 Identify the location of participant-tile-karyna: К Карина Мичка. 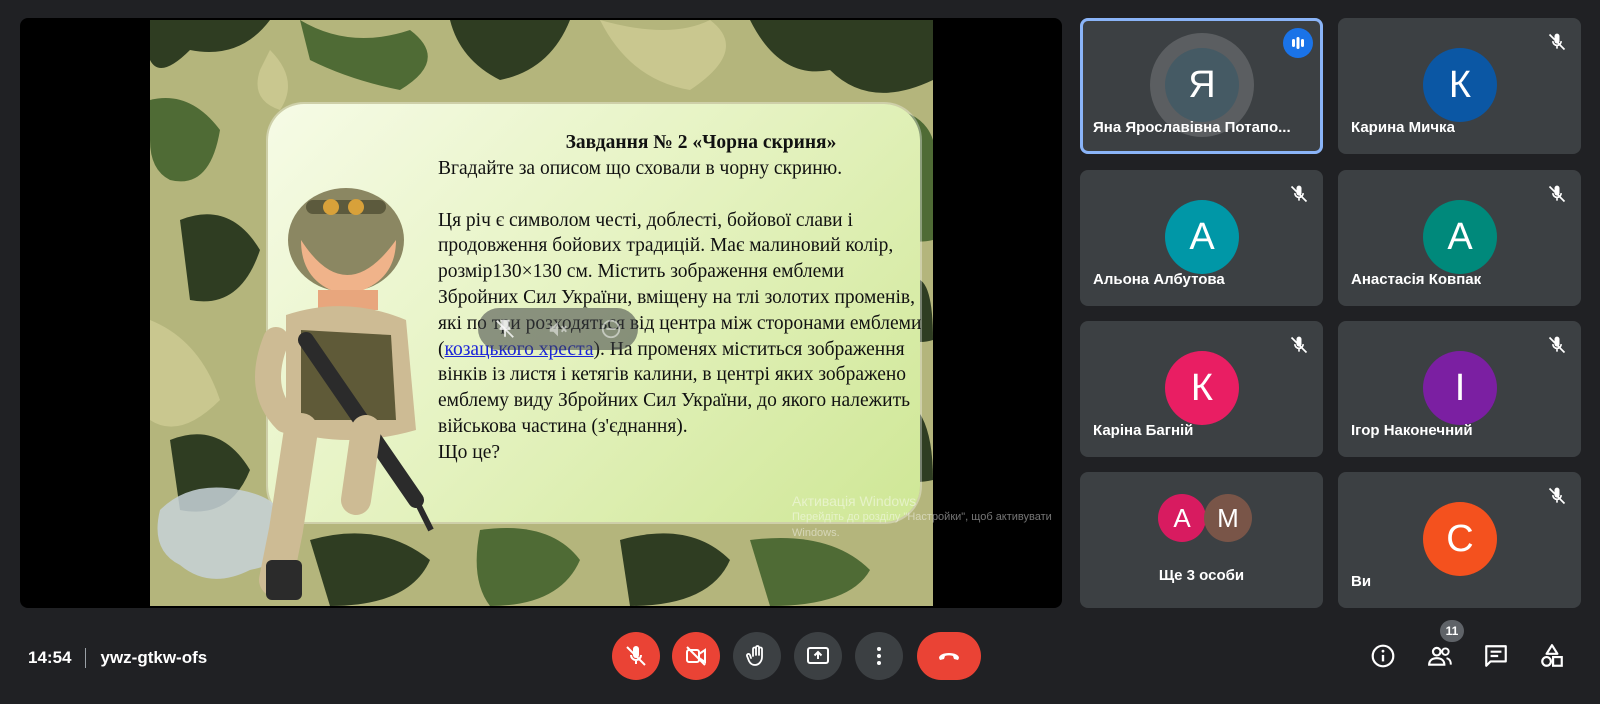
(1459, 86).